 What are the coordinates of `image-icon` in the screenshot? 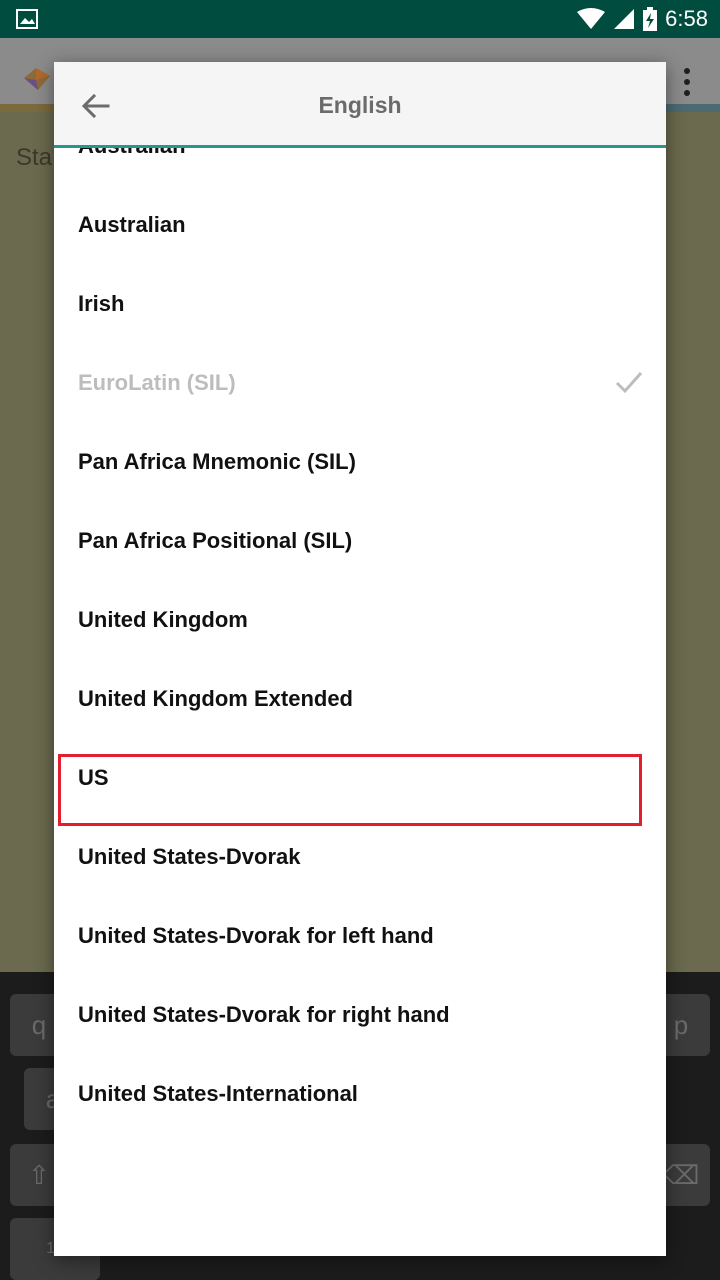 It's located at (27, 19).